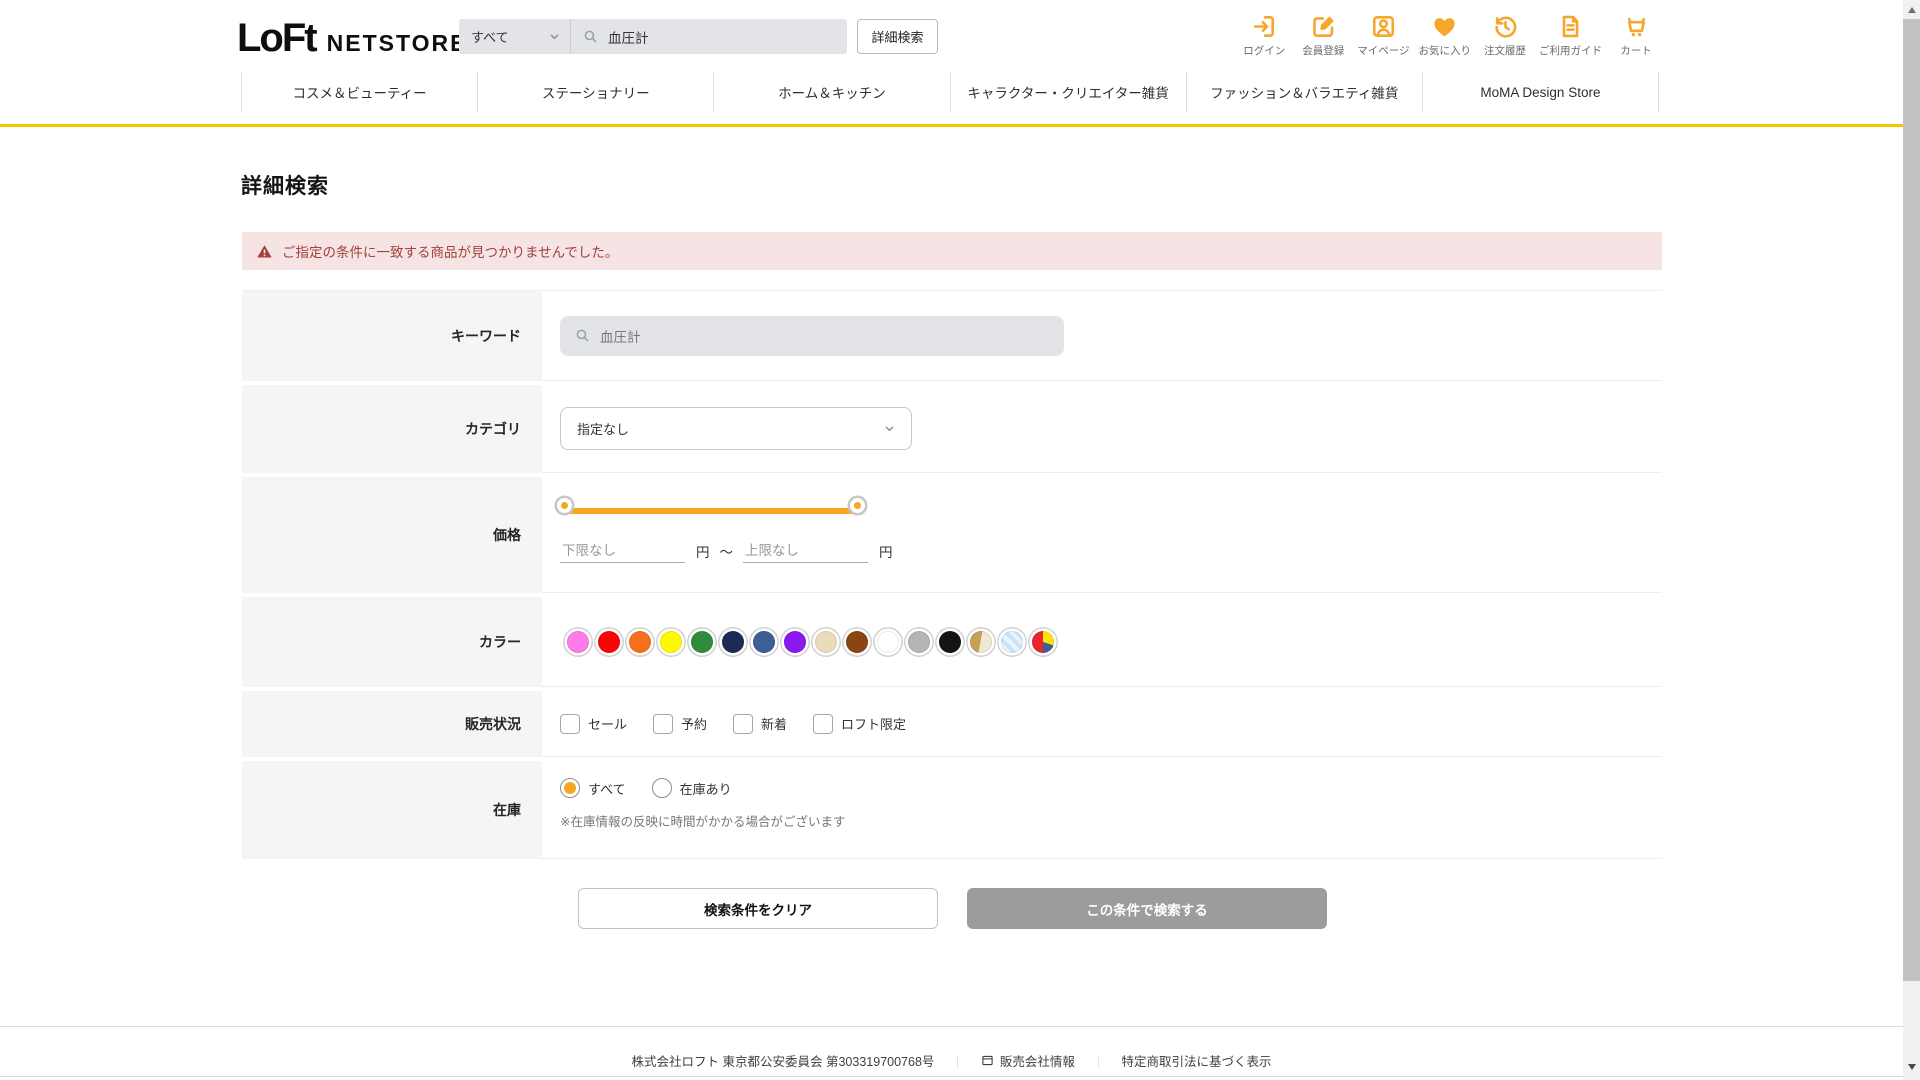 Image resolution: width=1920 pixels, height=1080 pixels. What do you see at coordinates (951, 125) in the screenshot?
I see `brand-accent-line` at bounding box center [951, 125].